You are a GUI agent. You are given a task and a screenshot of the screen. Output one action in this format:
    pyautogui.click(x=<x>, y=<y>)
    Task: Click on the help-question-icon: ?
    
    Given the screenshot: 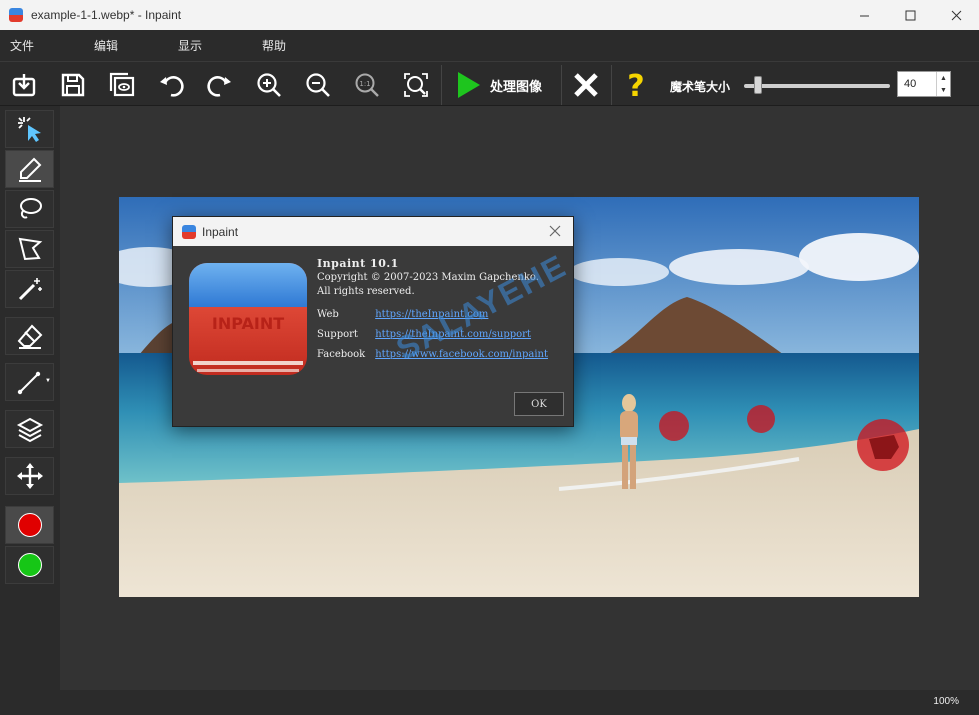 What is the action you would take?
    pyautogui.click(x=635, y=85)
    